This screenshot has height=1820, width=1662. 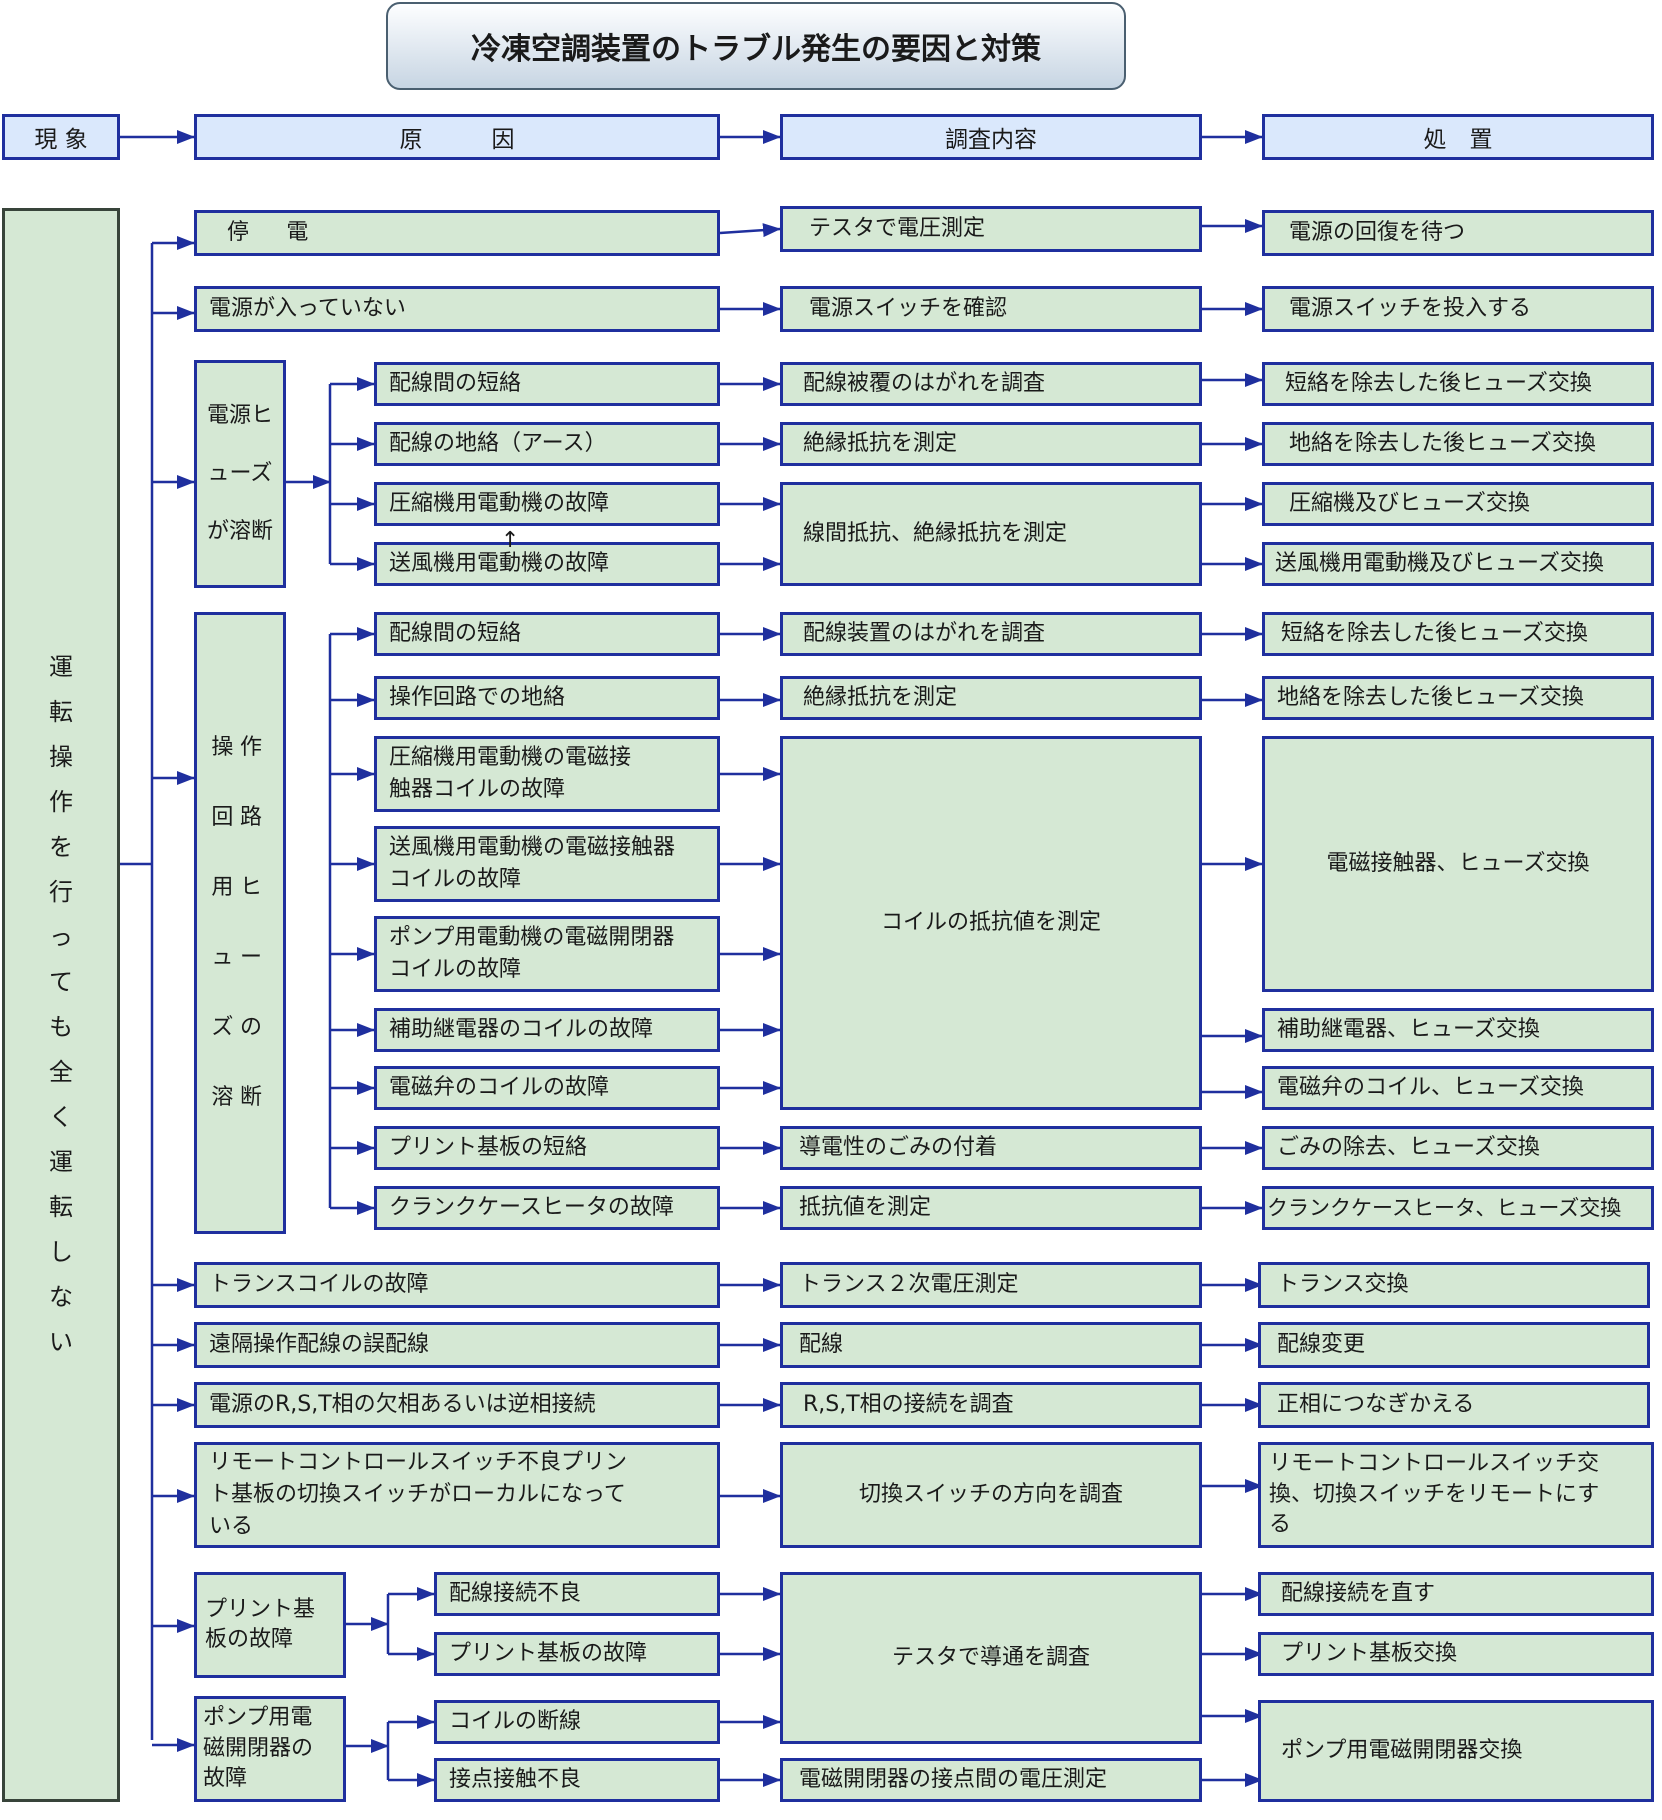 I want to click on phenomenon-char: 操, so click(x=61, y=757).